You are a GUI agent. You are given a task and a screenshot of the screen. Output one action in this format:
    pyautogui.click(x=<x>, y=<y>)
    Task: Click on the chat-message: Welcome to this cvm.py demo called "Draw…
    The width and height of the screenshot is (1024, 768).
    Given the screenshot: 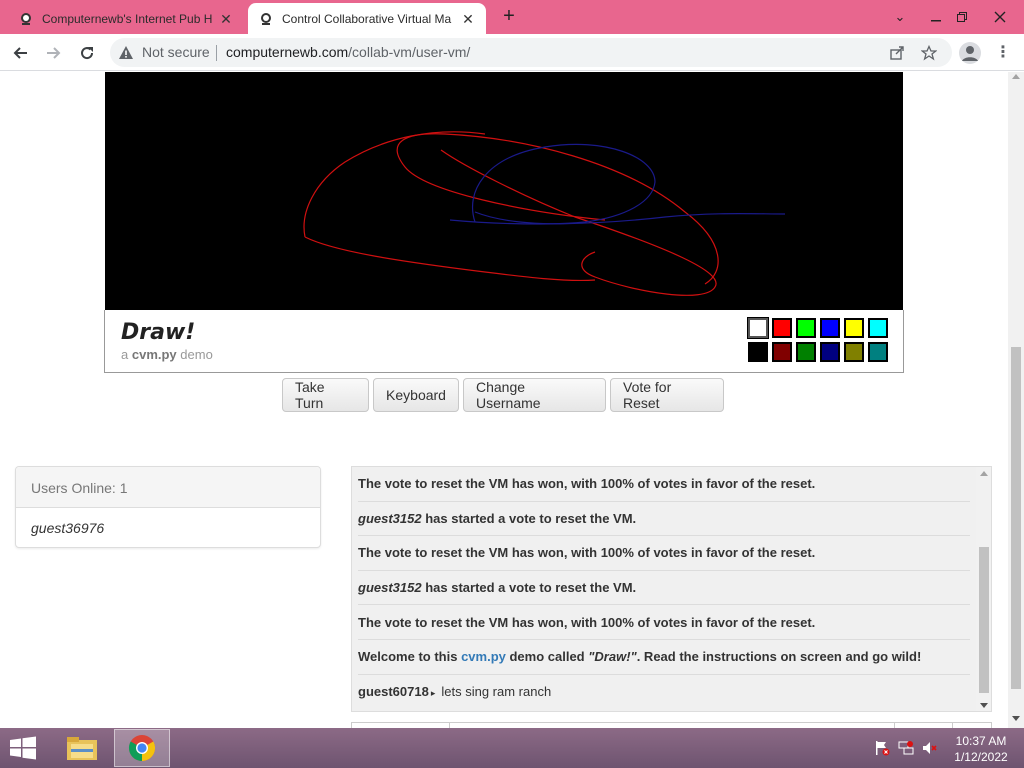 What is the action you would take?
    pyautogui.click(x=664, y=657)
    